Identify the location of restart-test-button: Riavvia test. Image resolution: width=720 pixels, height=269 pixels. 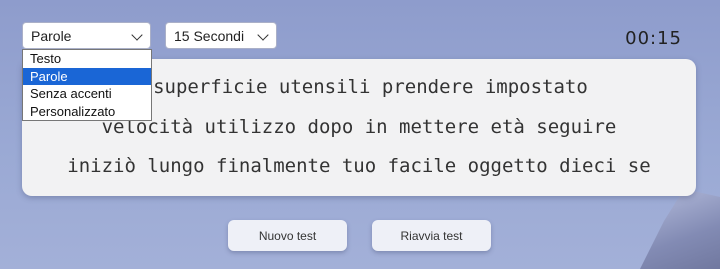
(431, 235).